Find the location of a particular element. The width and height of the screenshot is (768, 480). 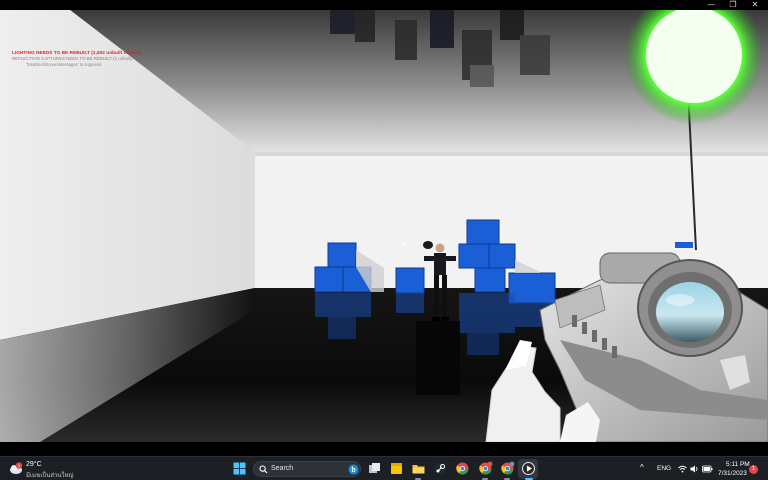

tray-overflow-chevron: ^ is located at coordinates (642, 467).